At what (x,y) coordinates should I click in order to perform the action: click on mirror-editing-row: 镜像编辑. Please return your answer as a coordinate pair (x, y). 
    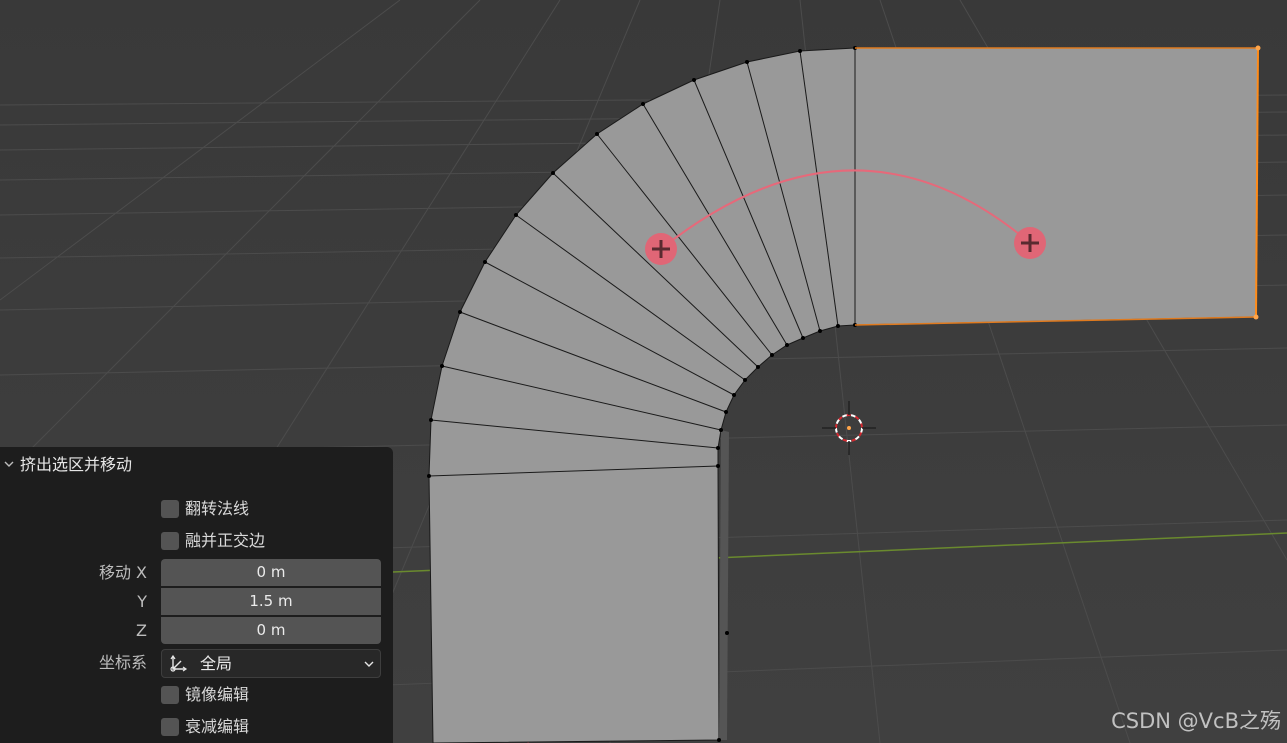
    Looking at the image, I should click on (196, 695).